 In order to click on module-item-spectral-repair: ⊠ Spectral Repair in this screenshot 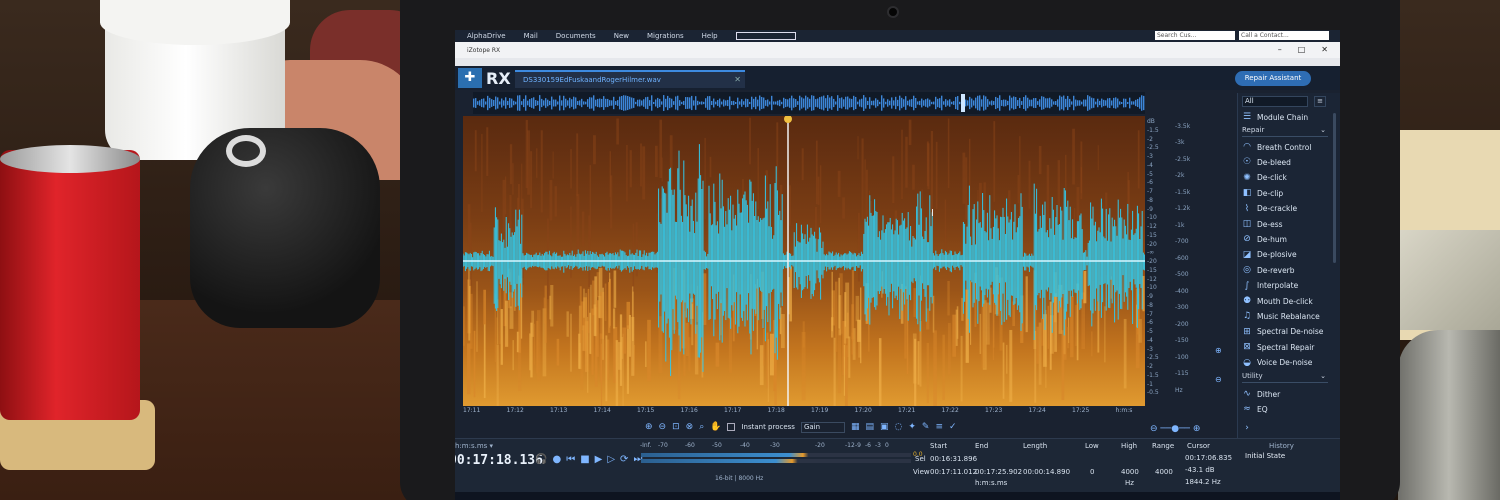, I will do `click(1278, 347)`.